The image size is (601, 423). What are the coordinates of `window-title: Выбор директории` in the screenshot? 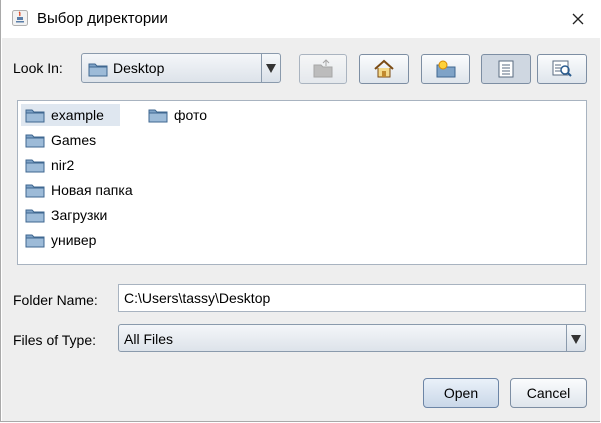 It's located at (102, 18).